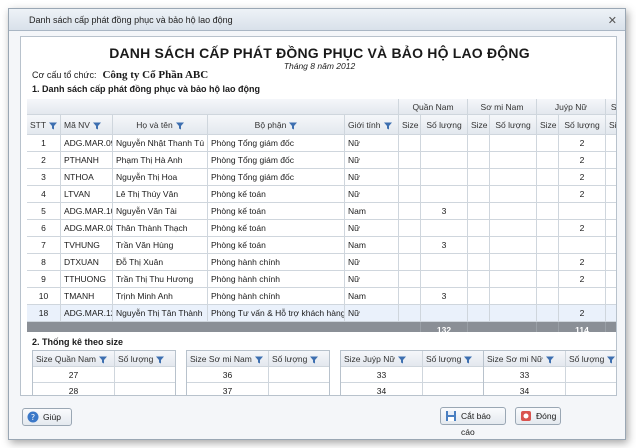 This screenshot has width=636, height=448. Describe the element at coordinates (44, 194) in the screenshot. I see `row-stt: 4` at that location.